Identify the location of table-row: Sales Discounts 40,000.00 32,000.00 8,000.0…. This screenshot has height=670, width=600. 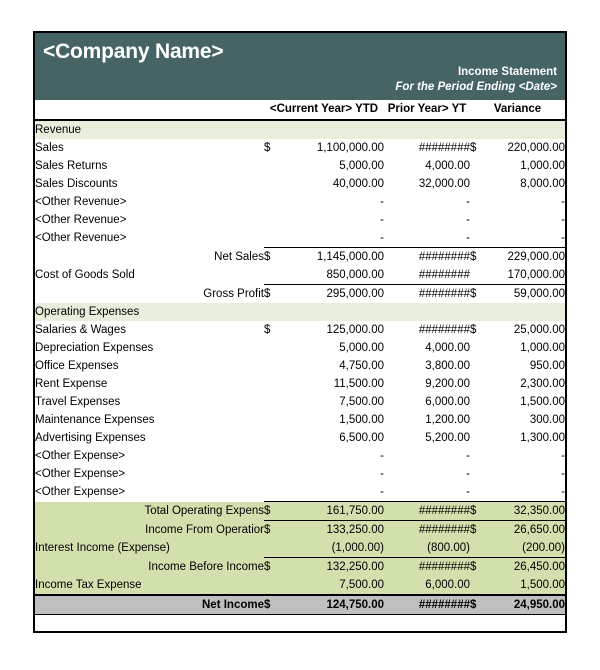
(300, 184).